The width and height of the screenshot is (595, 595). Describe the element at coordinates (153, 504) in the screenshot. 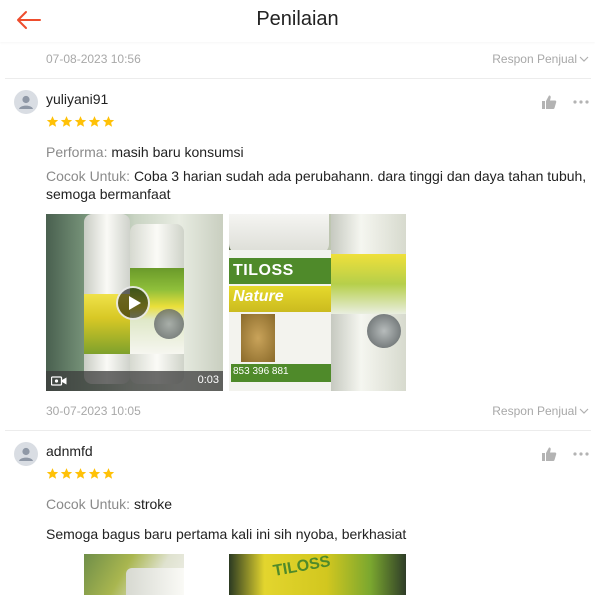

I see `cocok-untuk-value: stroke` at that location.